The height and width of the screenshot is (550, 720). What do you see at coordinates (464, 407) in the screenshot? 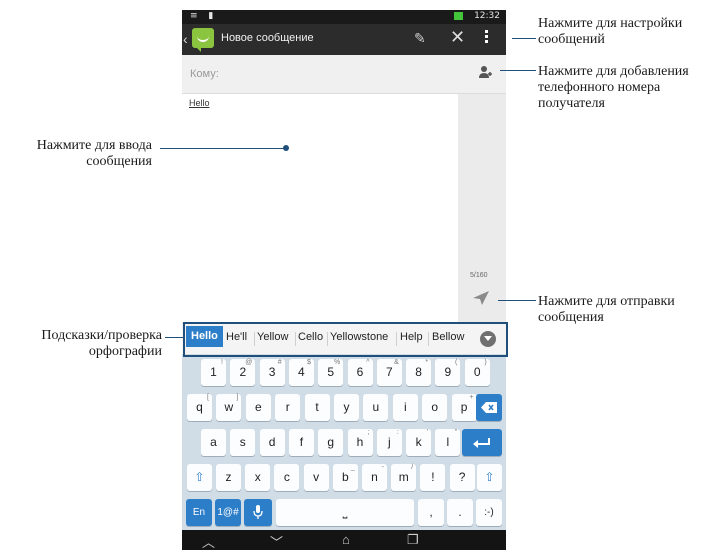
I see `key-p: p +` at bounding box center [464, 407].